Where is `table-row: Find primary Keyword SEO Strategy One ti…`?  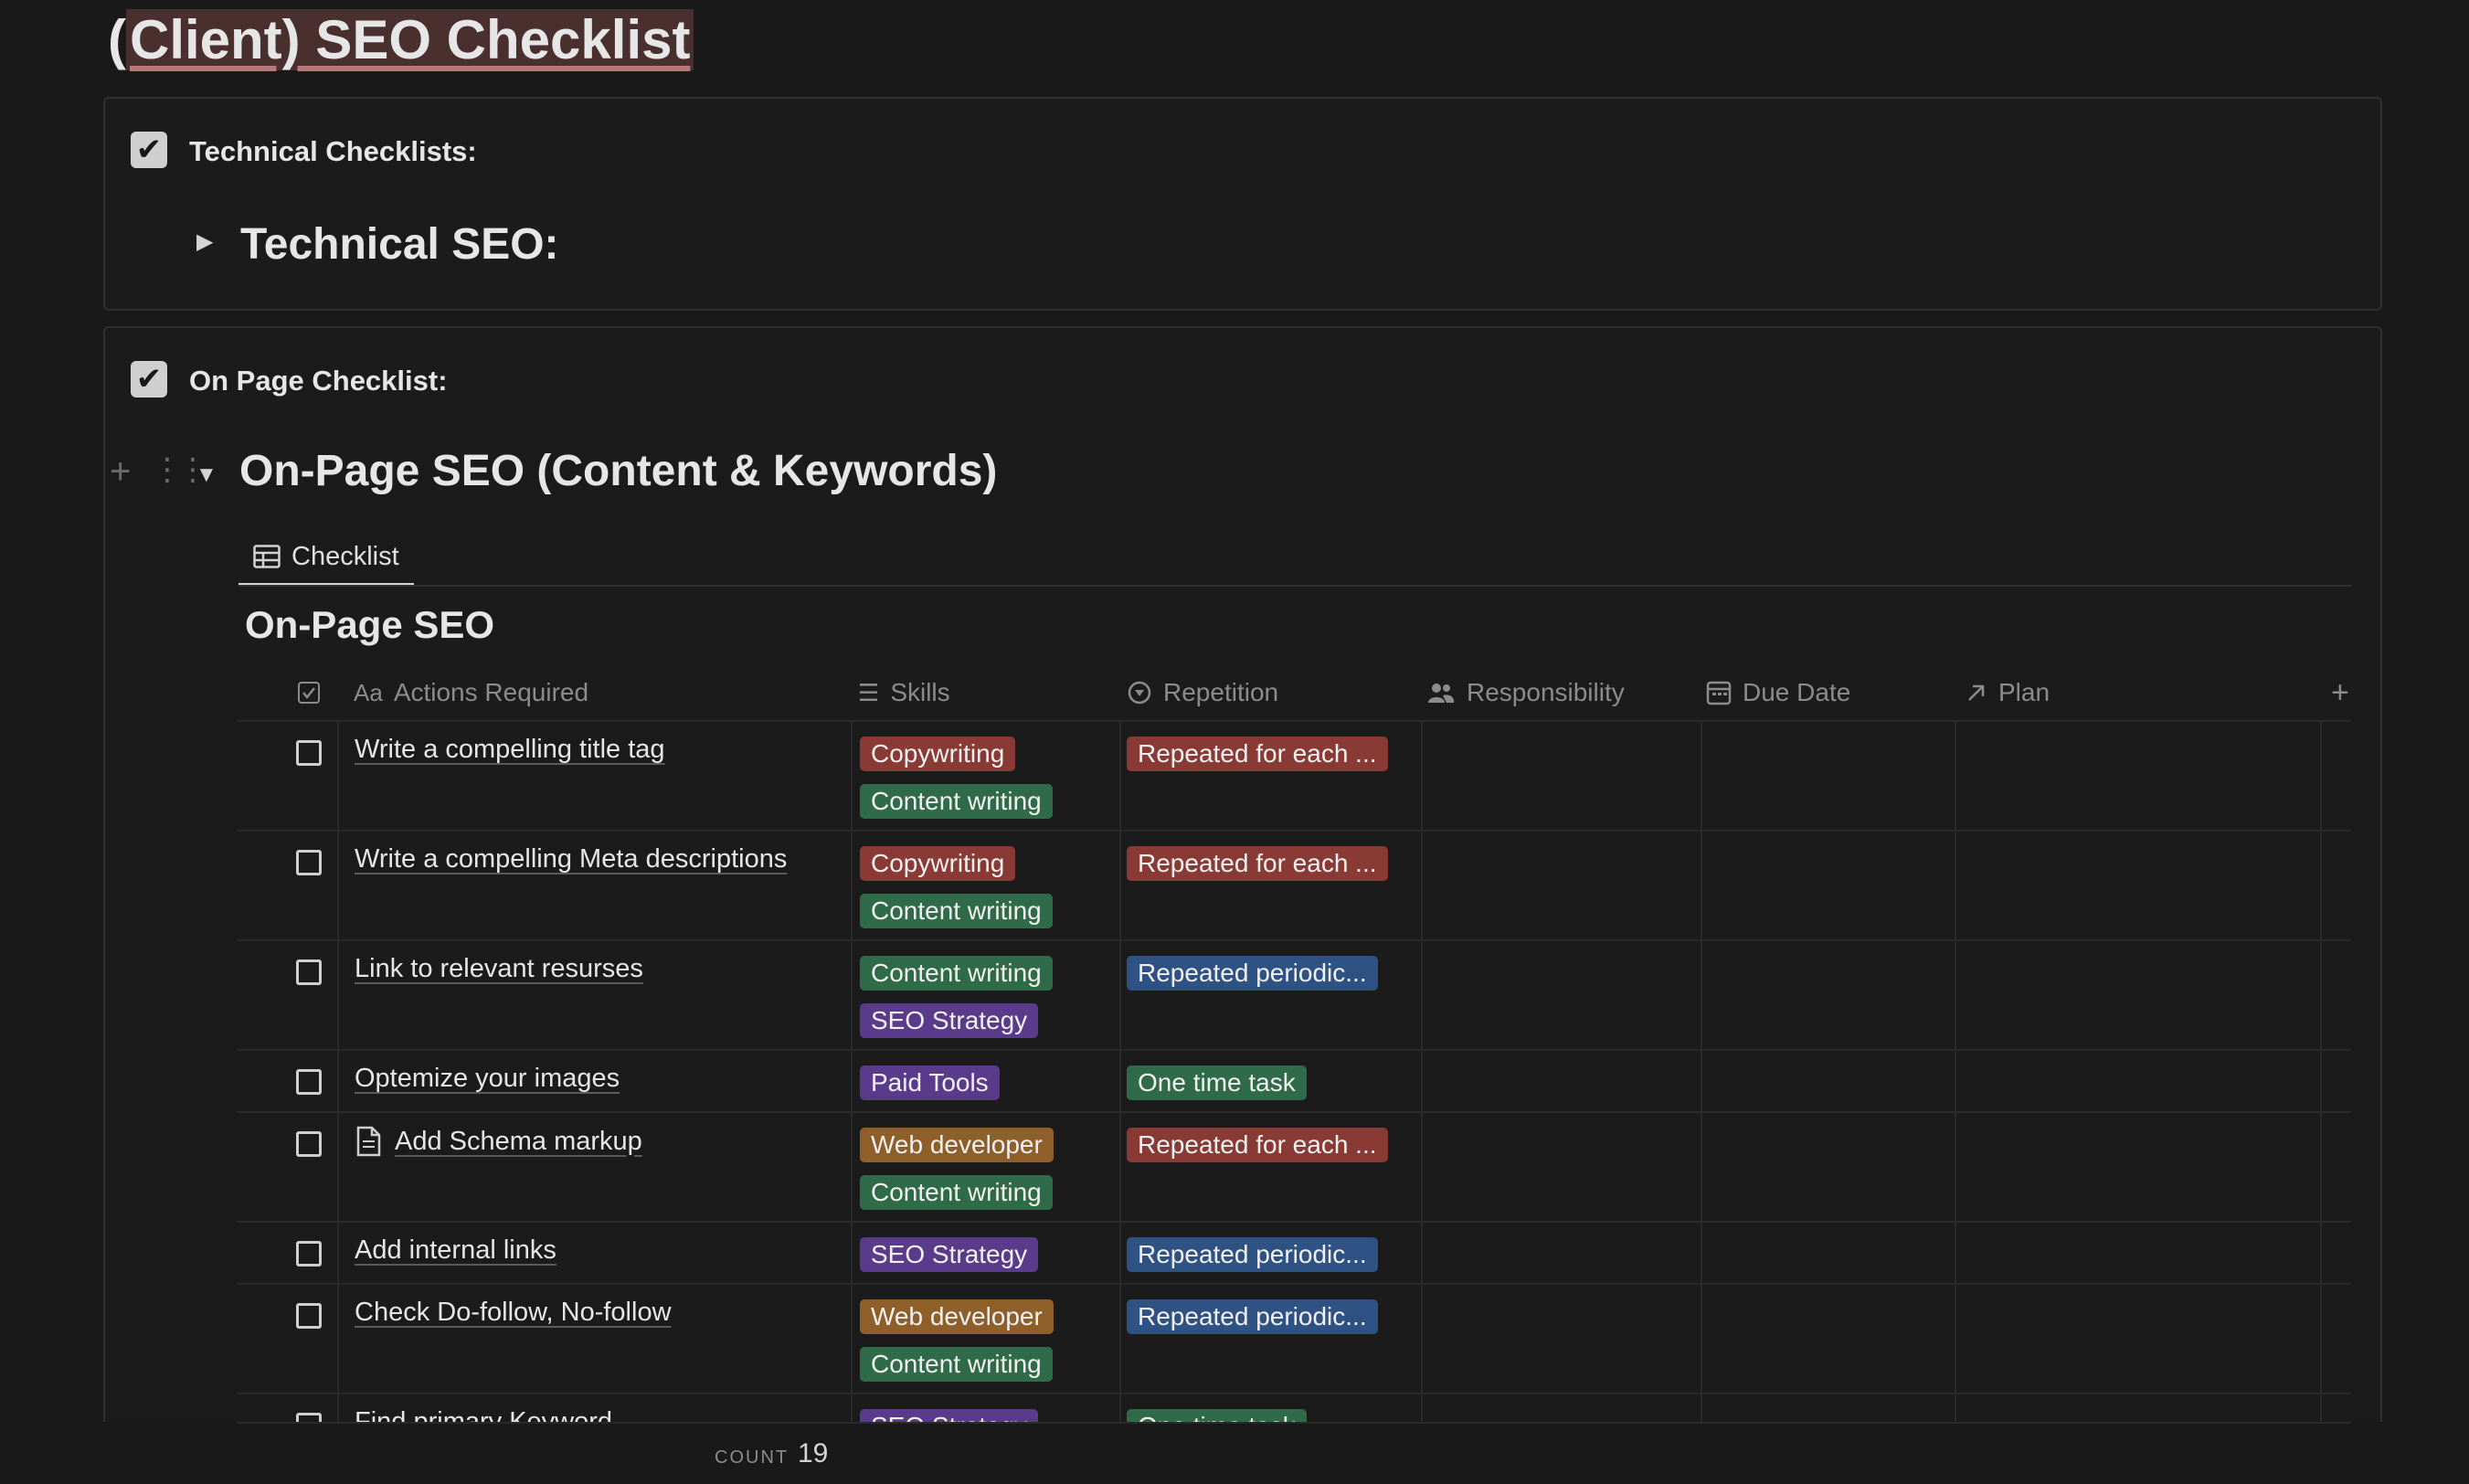
table-row: Find primary Keyword SEO Strategy One ti… is located at coordinates (1294, 1408).